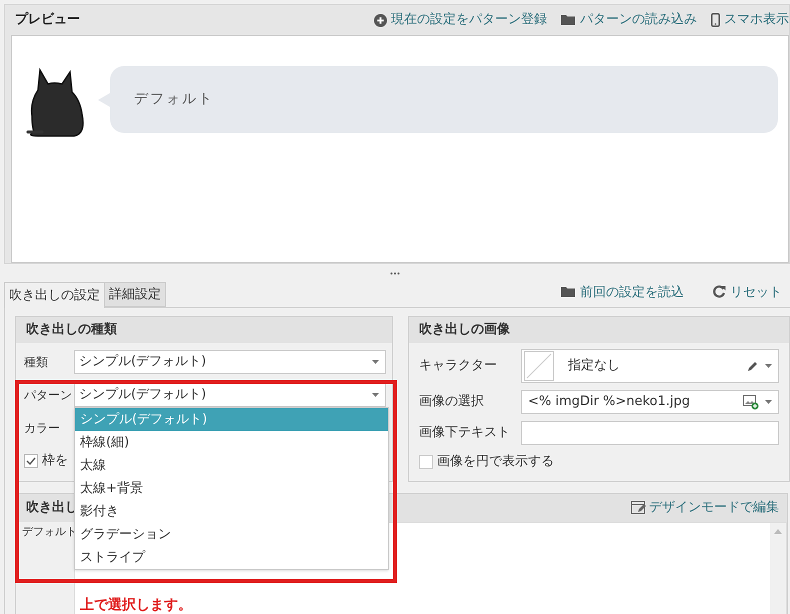 Image resolution: width=790 pixels, height=614 pixels. Describe the element at coordinates (47, 20) in the screenshot. I see `panel-title: プレビュー` at that location.